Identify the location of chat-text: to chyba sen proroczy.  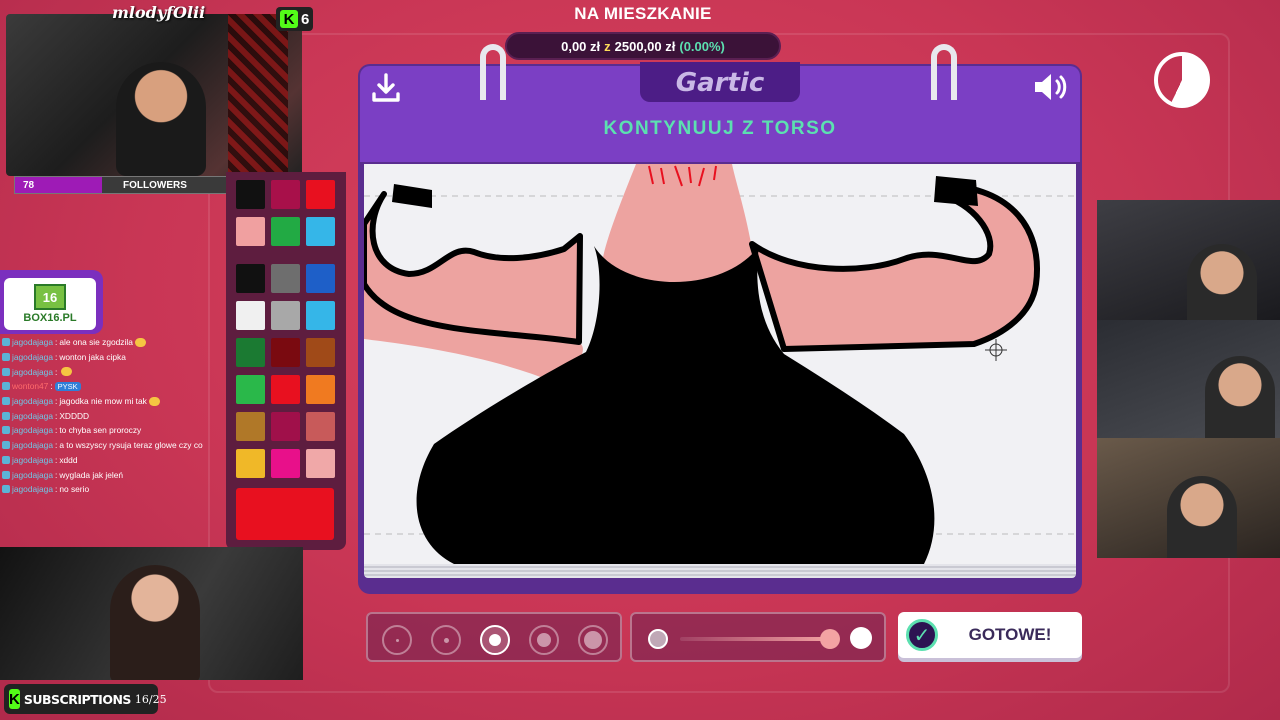
(100, 430).